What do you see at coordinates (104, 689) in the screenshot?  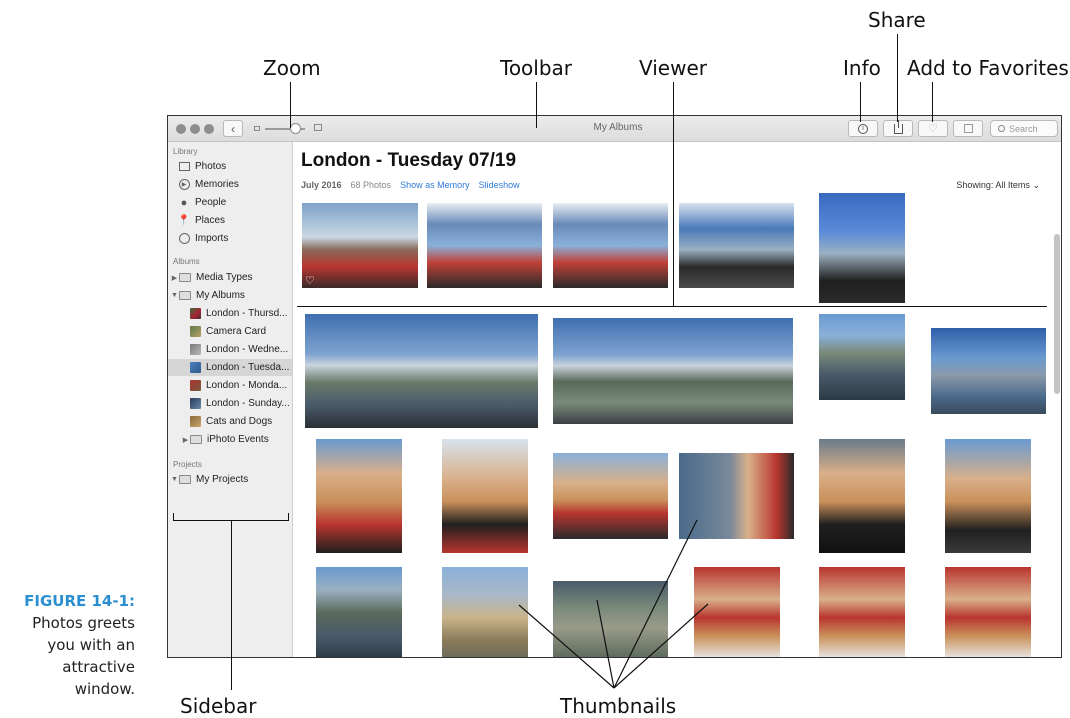 I see `caption-line: window.` at bounding box center [104, 689].